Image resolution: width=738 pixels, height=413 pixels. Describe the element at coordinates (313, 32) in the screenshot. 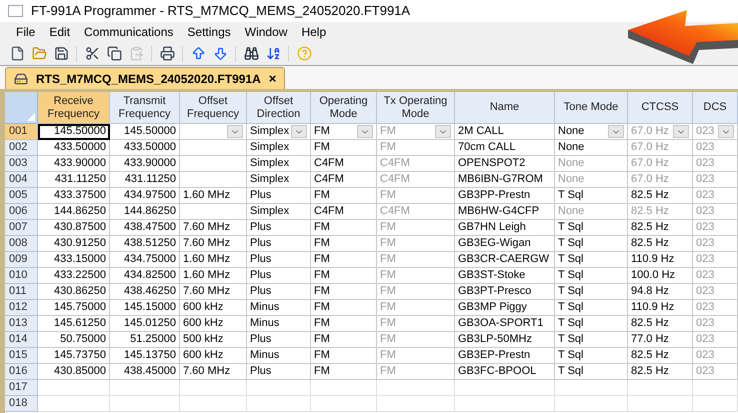

I see `menu-item: Help` at that location.